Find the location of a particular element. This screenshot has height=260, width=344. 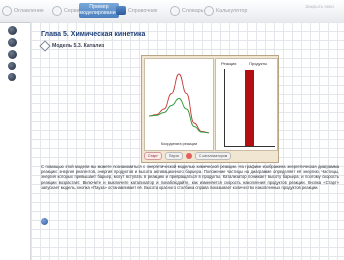

energy-diagram-svg: Координата реакции is located at coordinates (179, 109).